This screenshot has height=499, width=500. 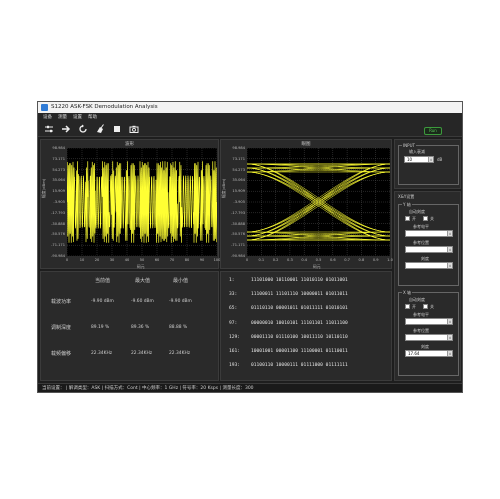 I want to click on waveform-x-tick: 20, so click(x=97, y=260).